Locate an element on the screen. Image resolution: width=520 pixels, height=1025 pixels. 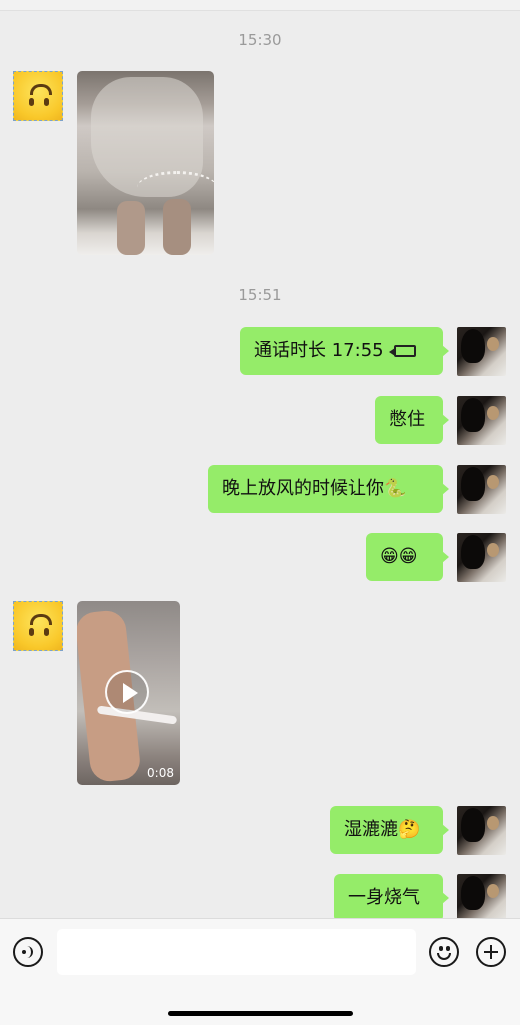
timestamp: 15:51 is located at coordinates (260, 295).